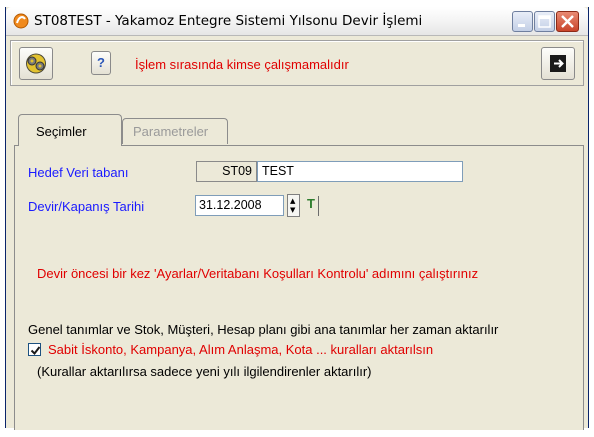  I want to click on tab-parametreler-label: Parametreler, so click(171, 131).